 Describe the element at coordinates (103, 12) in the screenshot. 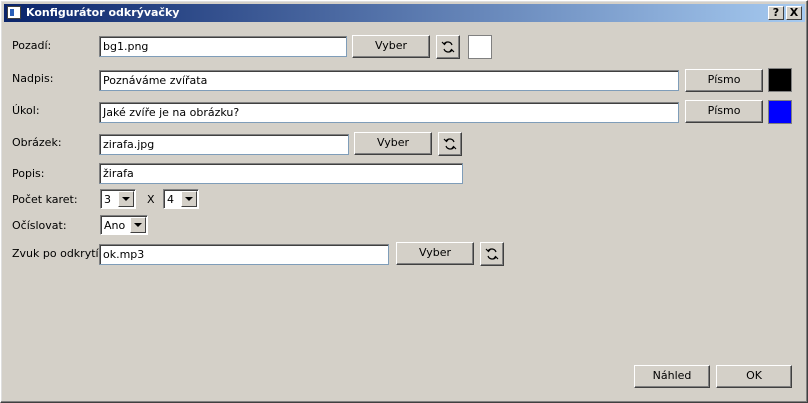

I see `window-title: Konfigurátor odkrývačky` at that location.